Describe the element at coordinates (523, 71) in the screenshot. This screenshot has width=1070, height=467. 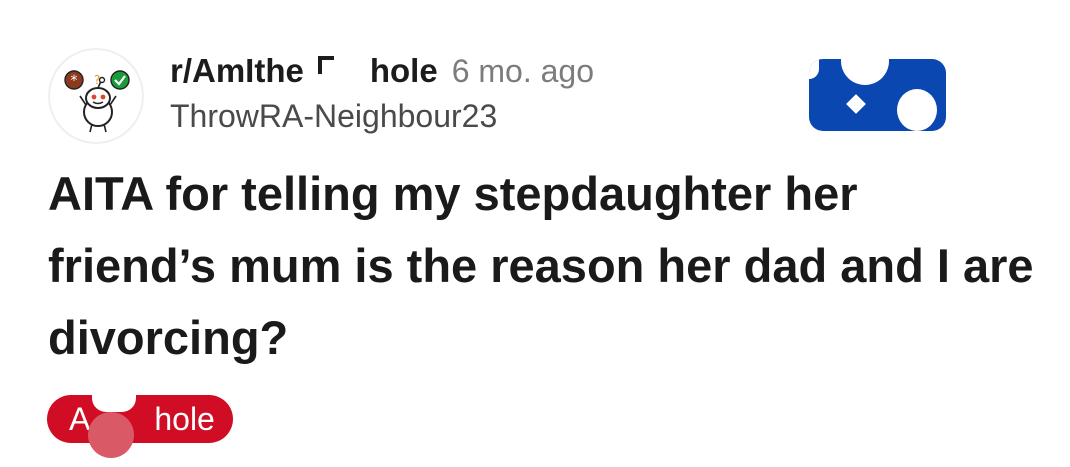
I see `post-time: 6 mo. ago` at that location.